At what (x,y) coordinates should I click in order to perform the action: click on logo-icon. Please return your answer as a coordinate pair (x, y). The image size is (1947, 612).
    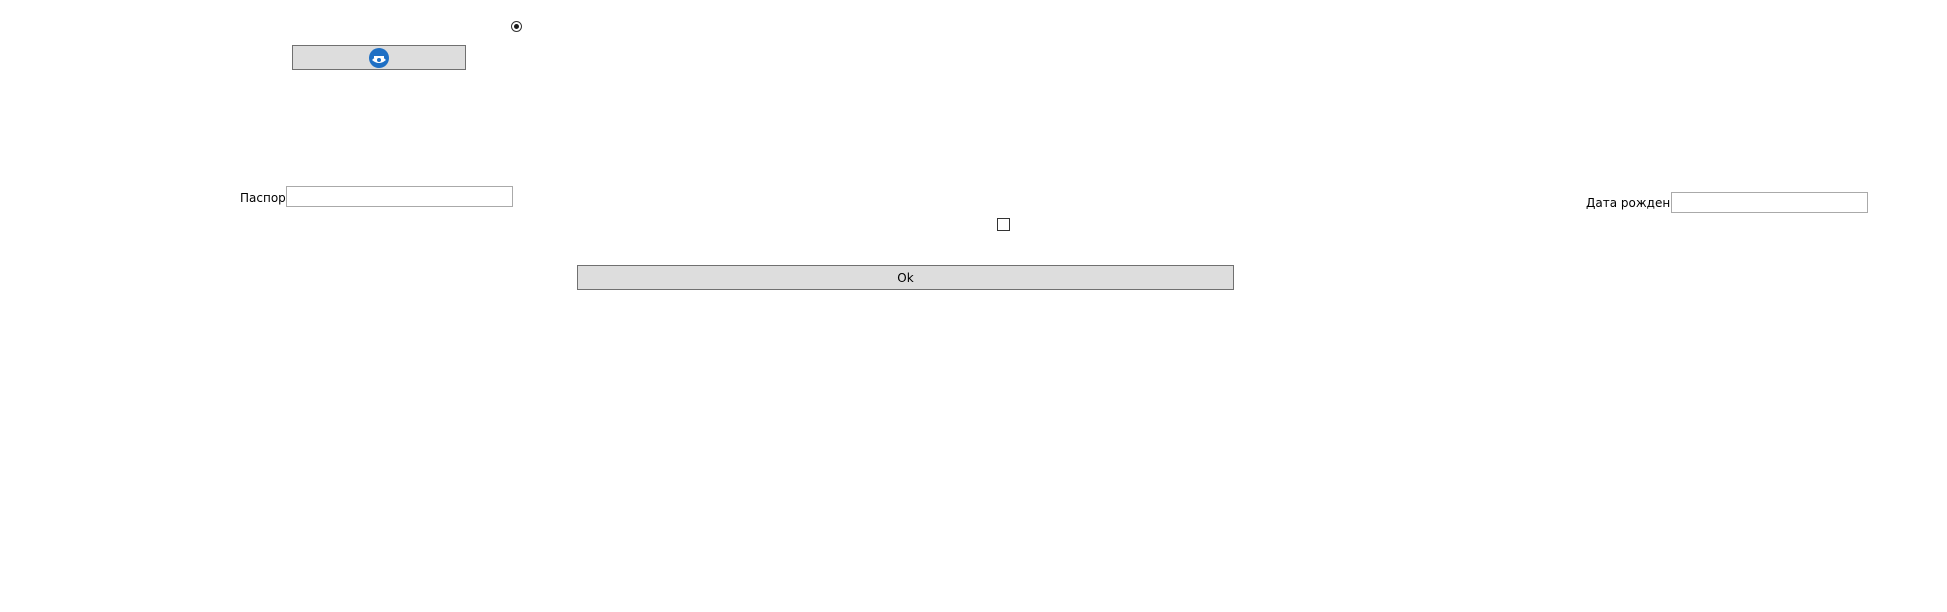
    Looking at the image, I should click on (379, 57).